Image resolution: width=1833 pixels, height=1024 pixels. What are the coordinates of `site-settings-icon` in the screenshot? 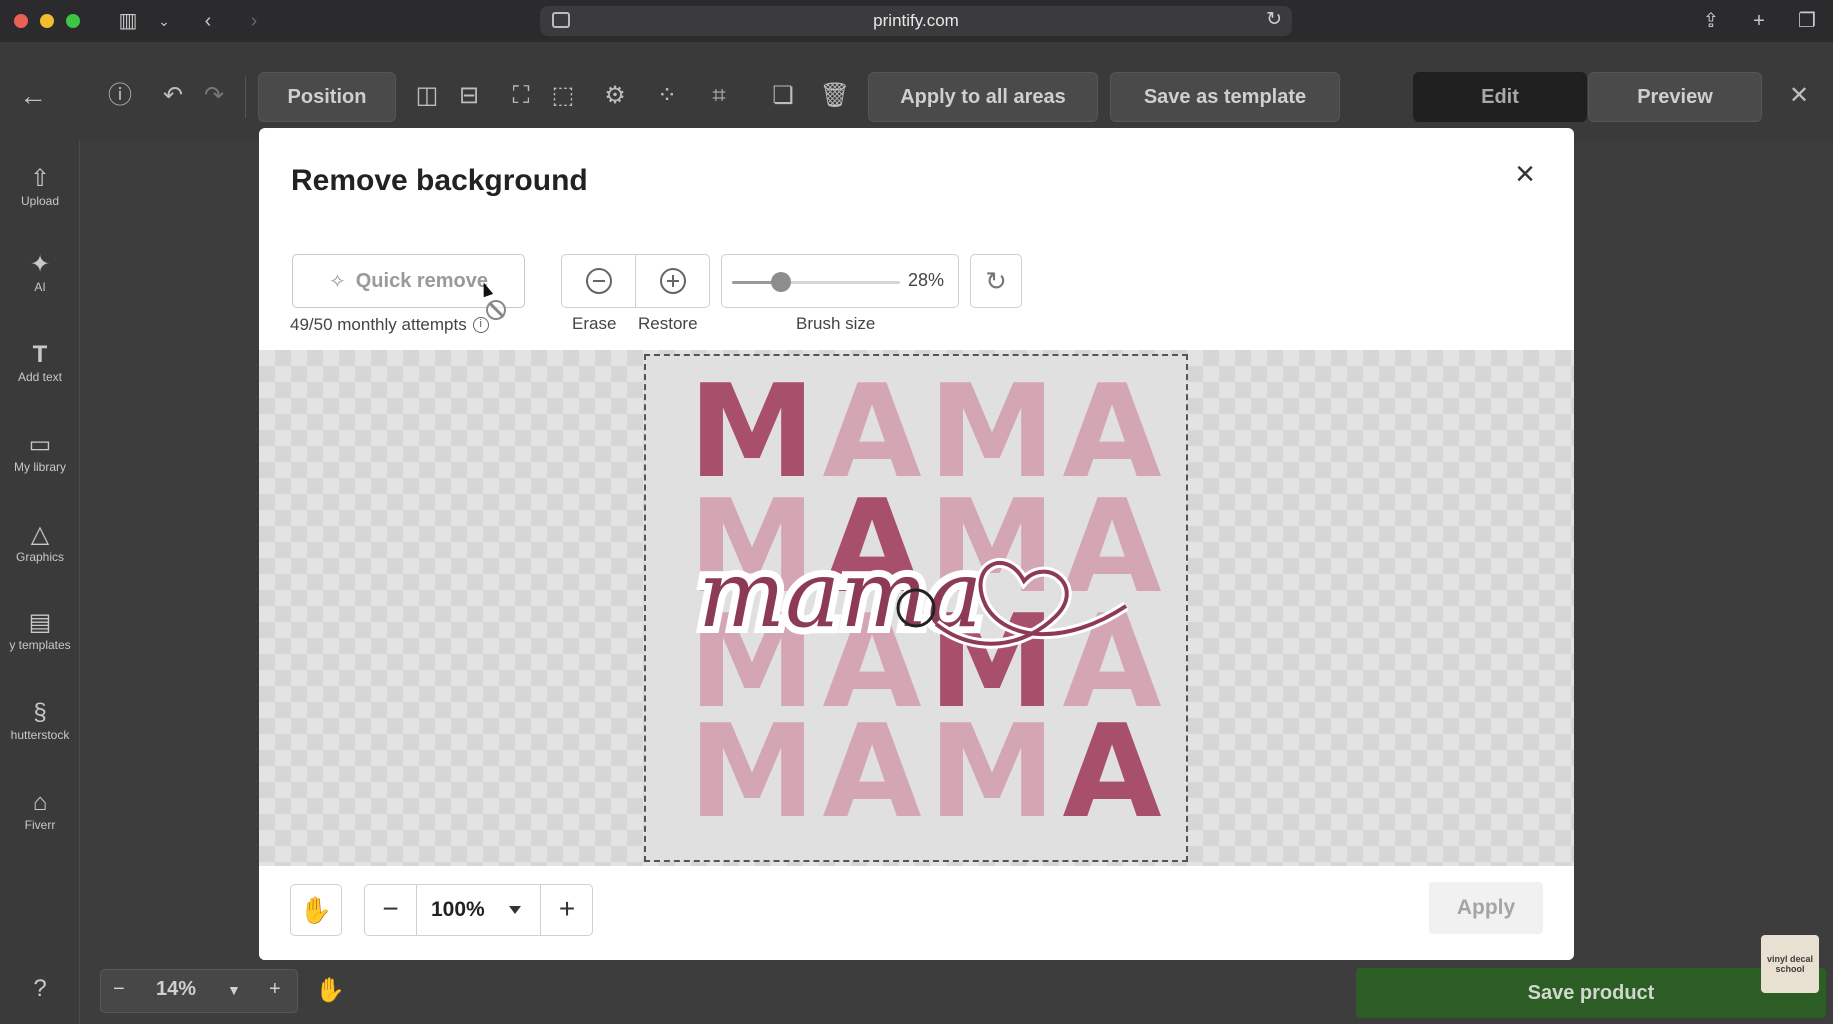 It's located at (561, 20).